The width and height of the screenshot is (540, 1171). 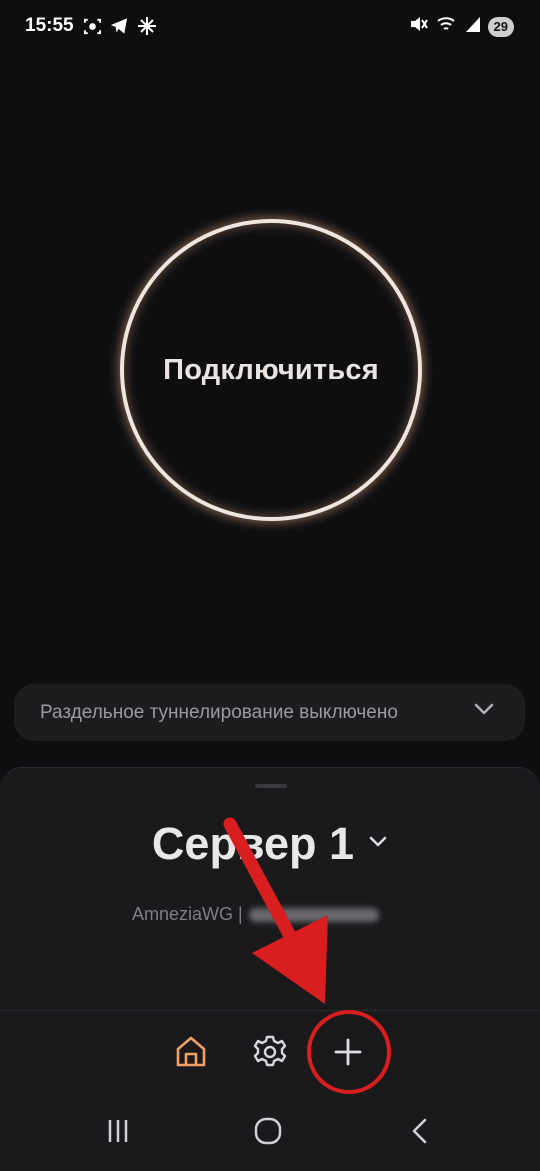 I want to click on back-icon, so click(x=420, y=1133).